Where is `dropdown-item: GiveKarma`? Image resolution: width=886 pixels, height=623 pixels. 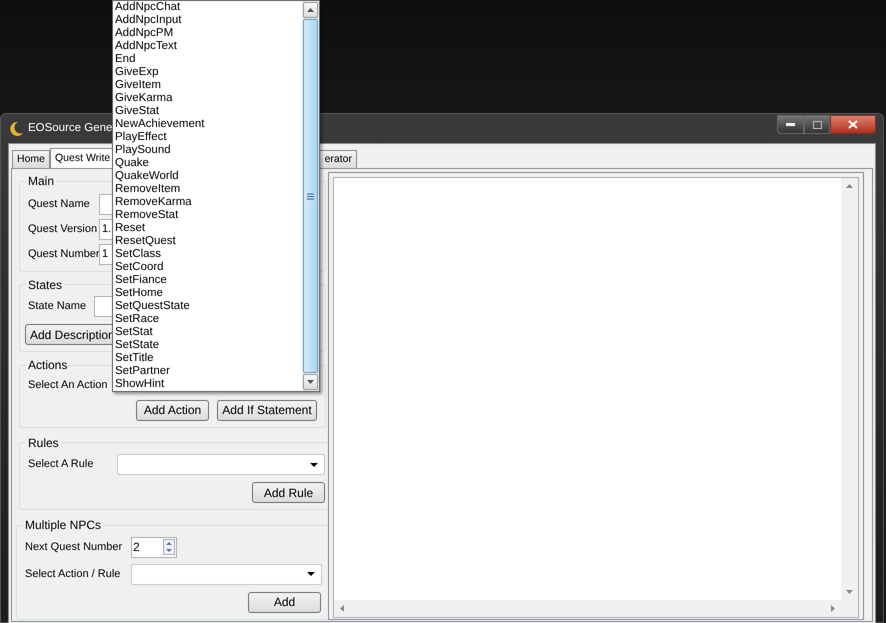 dropdown-item: GiveKarma is located at coordinates (207, 98).